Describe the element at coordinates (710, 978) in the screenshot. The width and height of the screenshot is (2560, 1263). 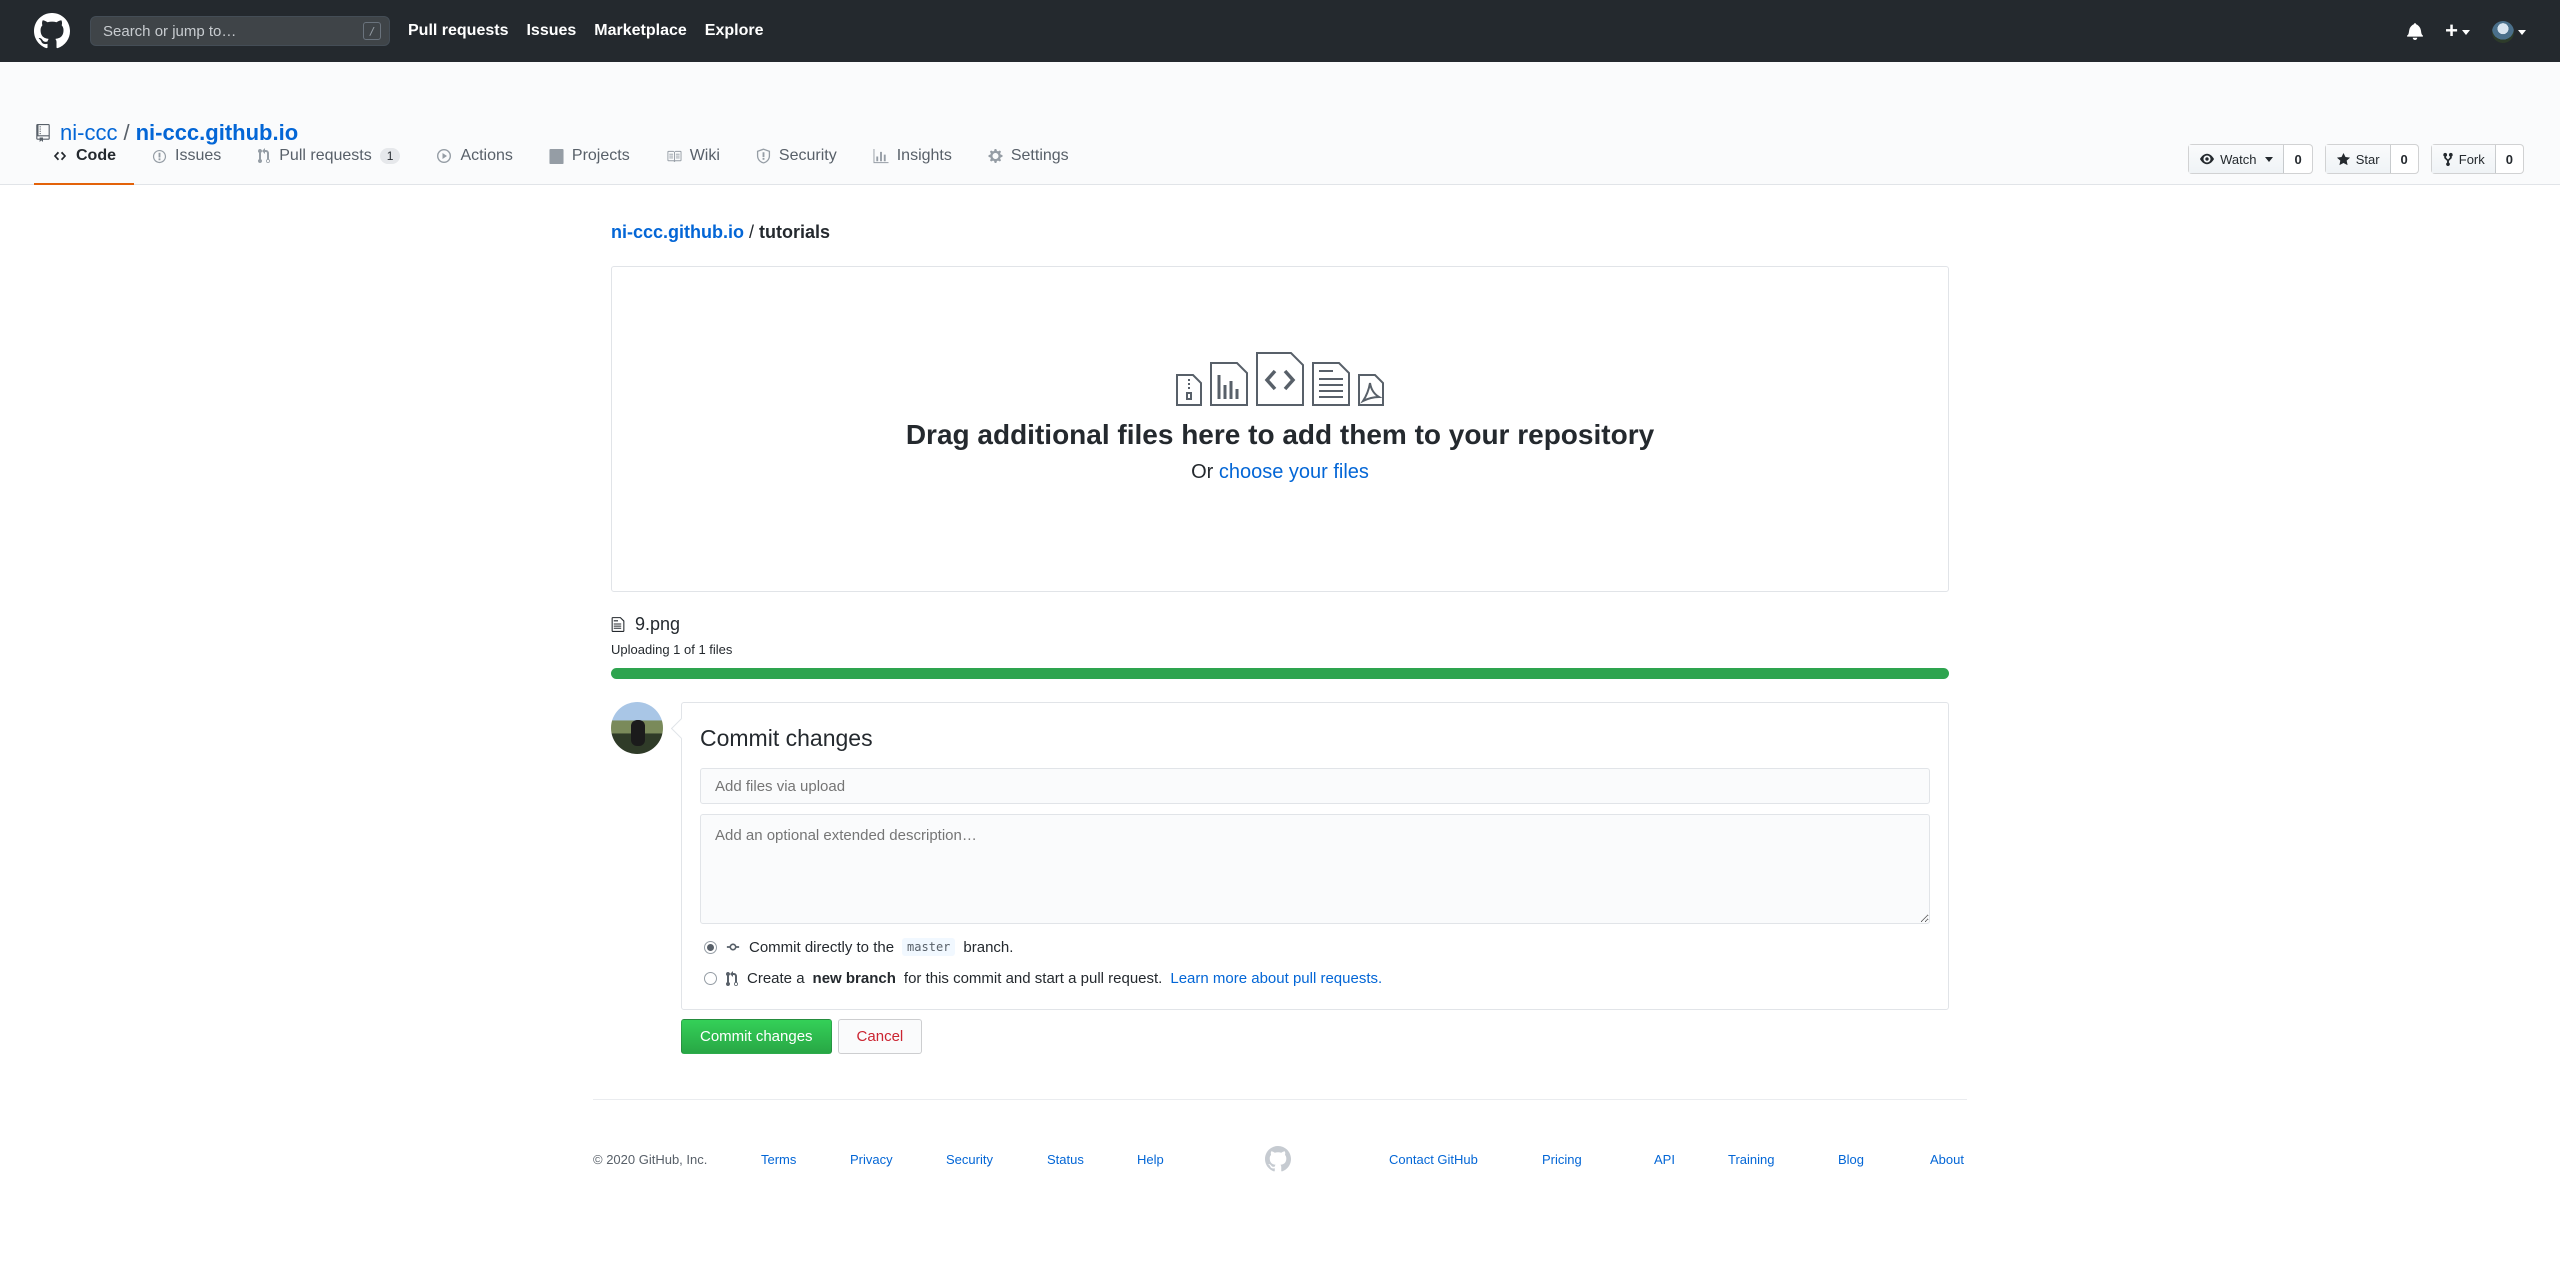
I see `commit-new-branch-radio` at that location.